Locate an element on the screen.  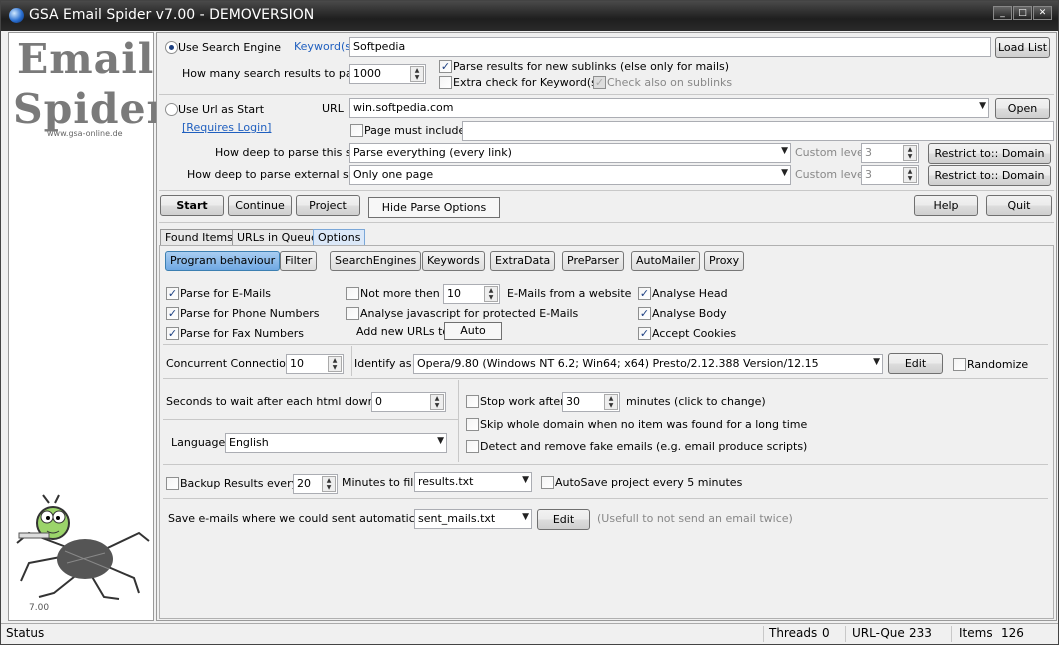
minutes-to-file-label: Minutes to file is located at coordinates (381, 482).